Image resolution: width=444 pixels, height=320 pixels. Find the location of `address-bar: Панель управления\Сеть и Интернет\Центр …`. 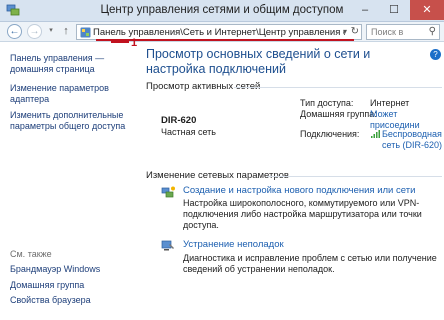

address-bar: Панель управления\Сеть и Интернет\Центр … is located at coordinates (219, 32).